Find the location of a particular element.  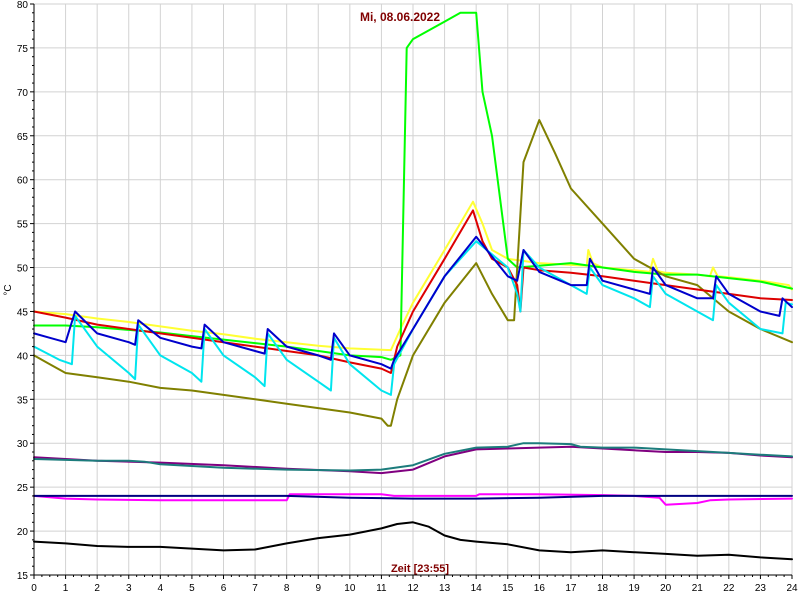

x-tick-label: 16 is located at coordinates (540, 588).